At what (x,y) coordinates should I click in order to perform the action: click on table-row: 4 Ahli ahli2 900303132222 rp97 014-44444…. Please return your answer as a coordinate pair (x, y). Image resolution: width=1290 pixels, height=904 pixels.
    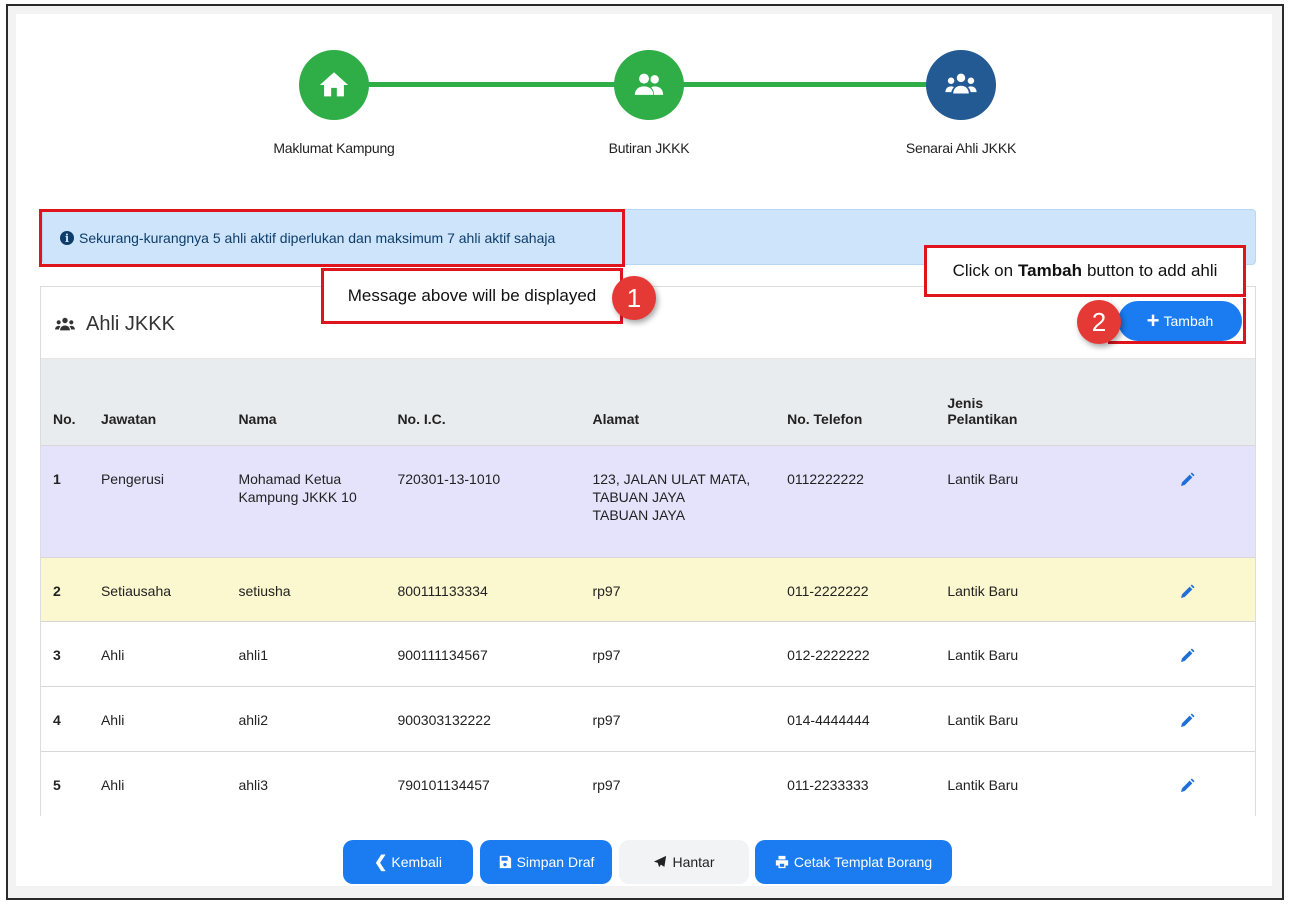
    Looking at the image, I should click on (648, 718).